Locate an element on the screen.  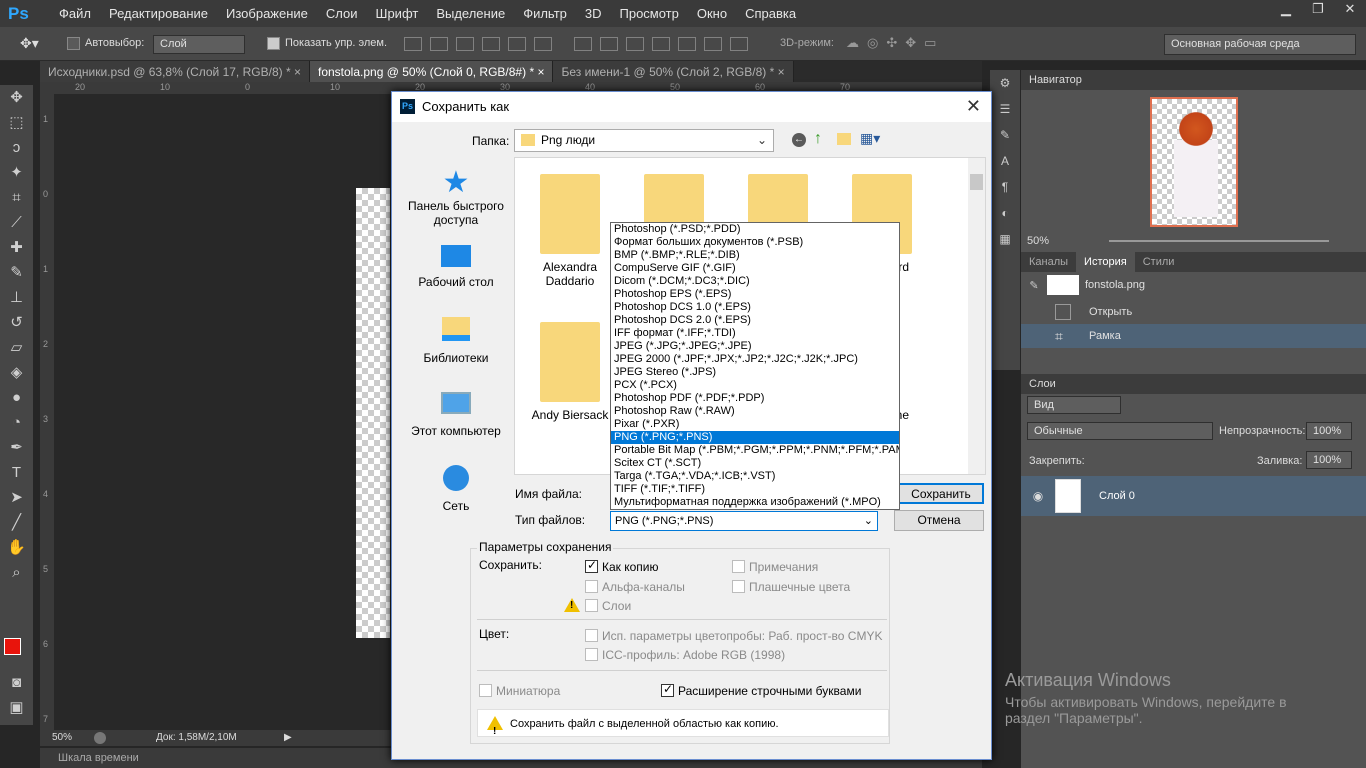
screen-mode-icon: ▣ is located at coordinates (16, 707).